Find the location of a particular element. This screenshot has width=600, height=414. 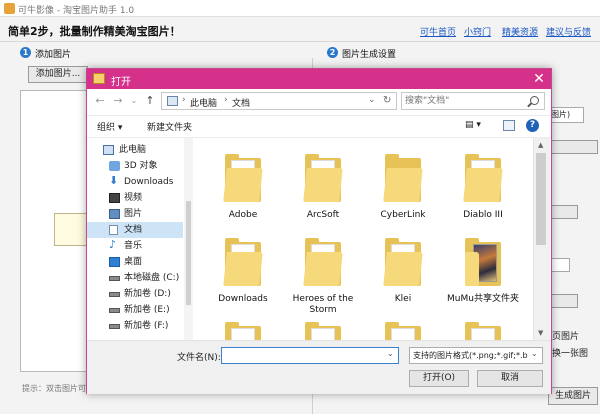

pictures-icon is located at coordinates (114, 214).